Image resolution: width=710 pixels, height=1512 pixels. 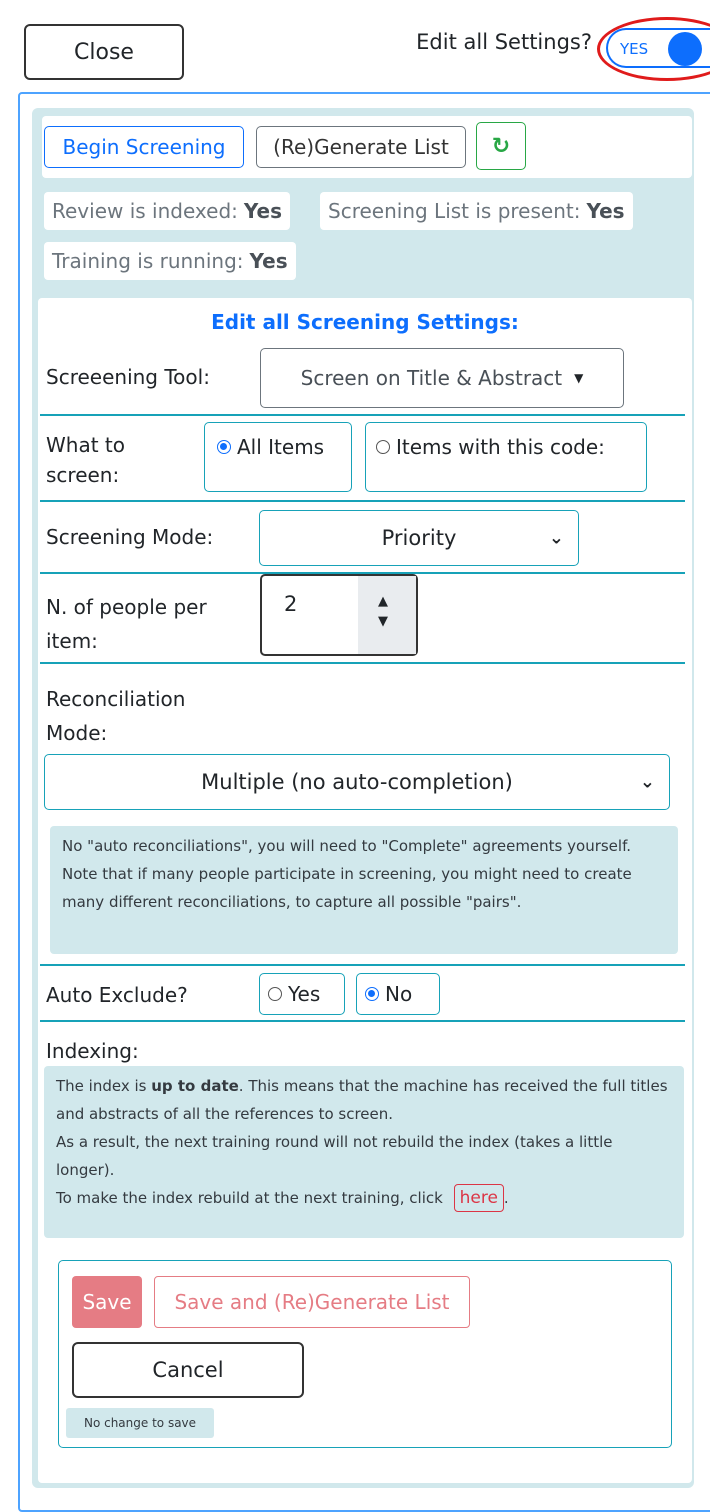 What do you see at coordinates (454, 211) in the screenshot?
I see `status-label: Screening List is present:` at bounding box center [454, 211].